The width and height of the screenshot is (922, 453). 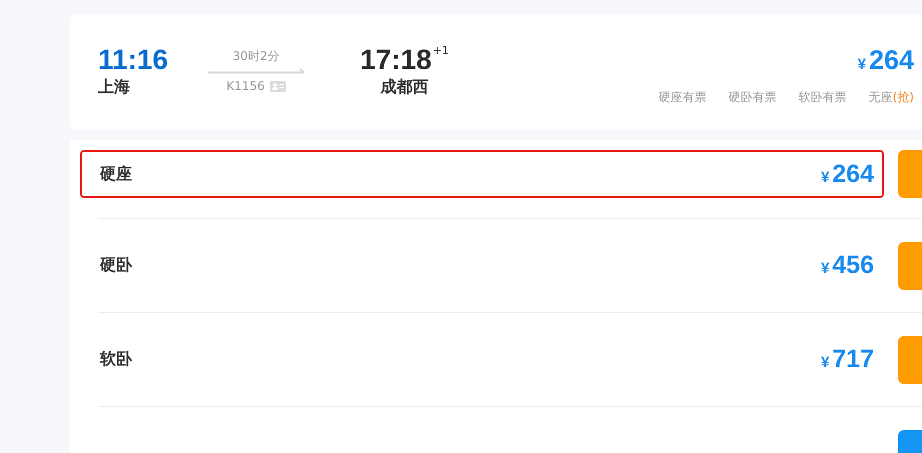 What do you see at coordinates (822, 97) in the screenshot?
I see `availability-label: 软卧有票` at bounding box center [822, 97].